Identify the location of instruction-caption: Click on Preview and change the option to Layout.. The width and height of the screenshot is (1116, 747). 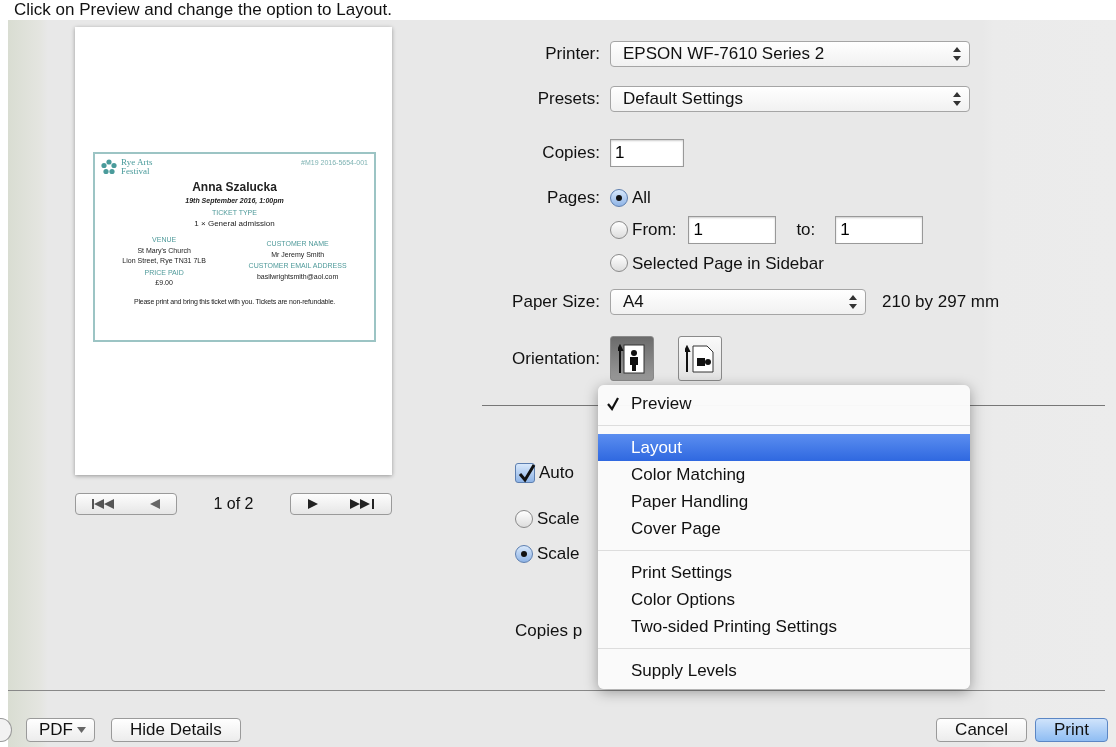
(203, 10).